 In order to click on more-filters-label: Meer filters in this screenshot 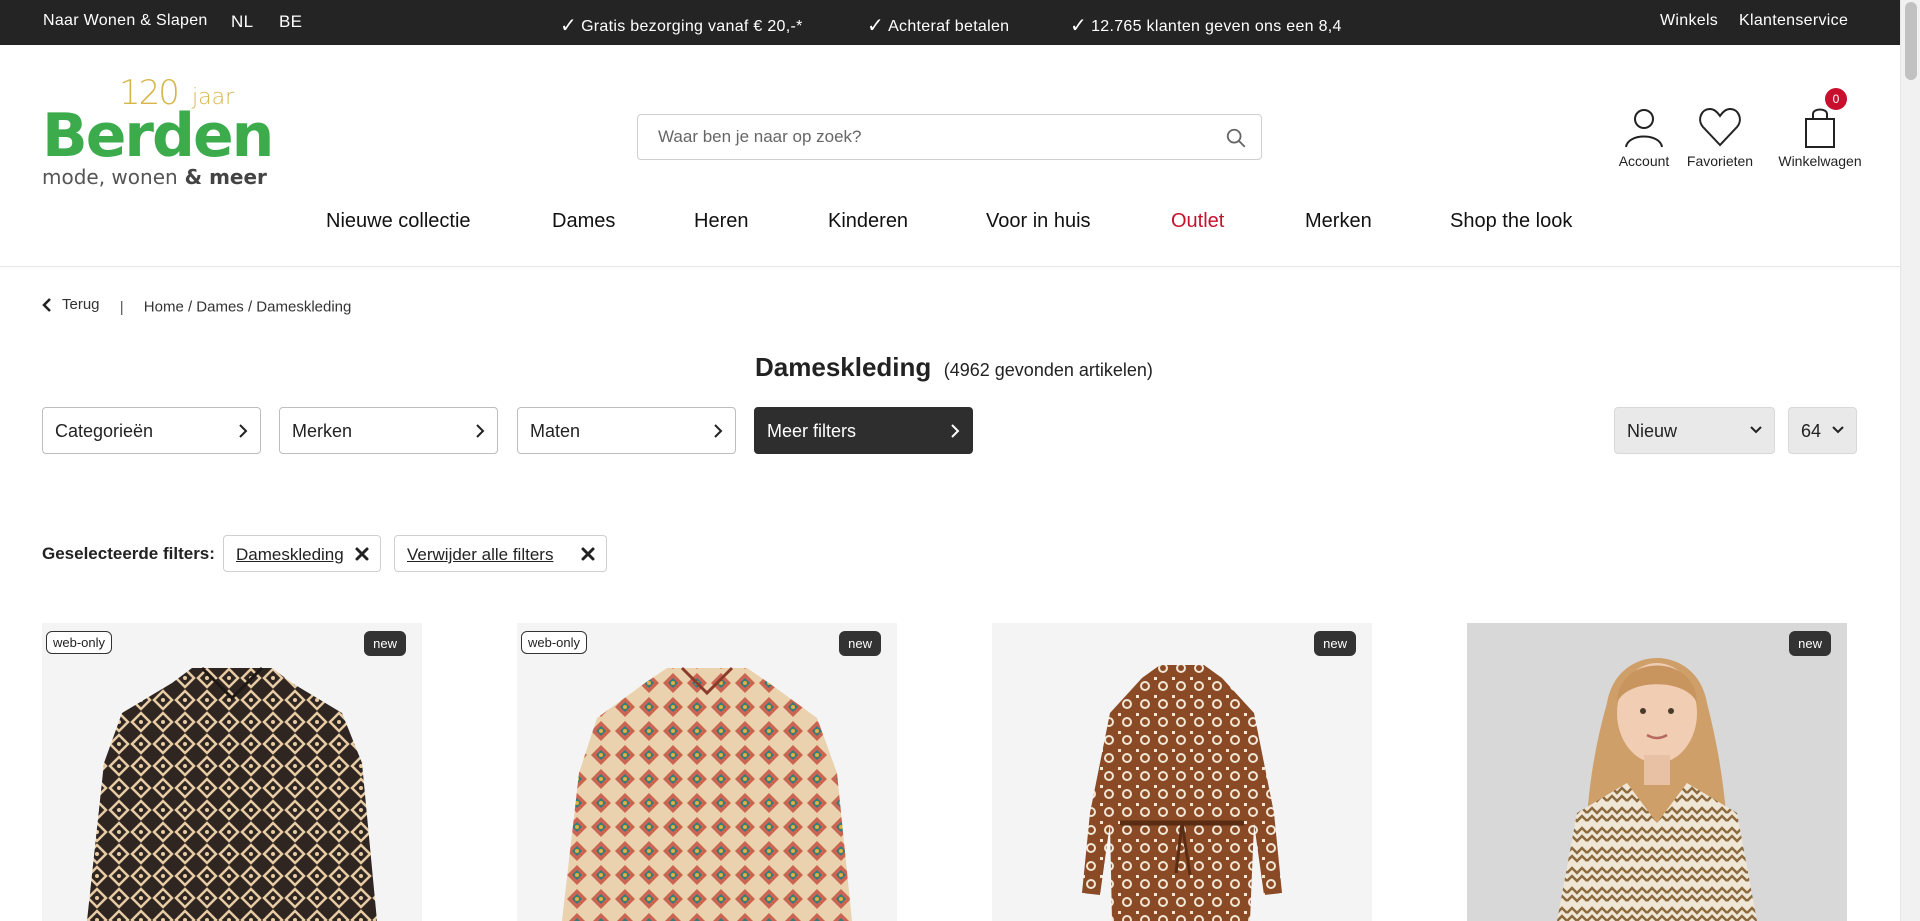, I will do `click(812, 431)`.